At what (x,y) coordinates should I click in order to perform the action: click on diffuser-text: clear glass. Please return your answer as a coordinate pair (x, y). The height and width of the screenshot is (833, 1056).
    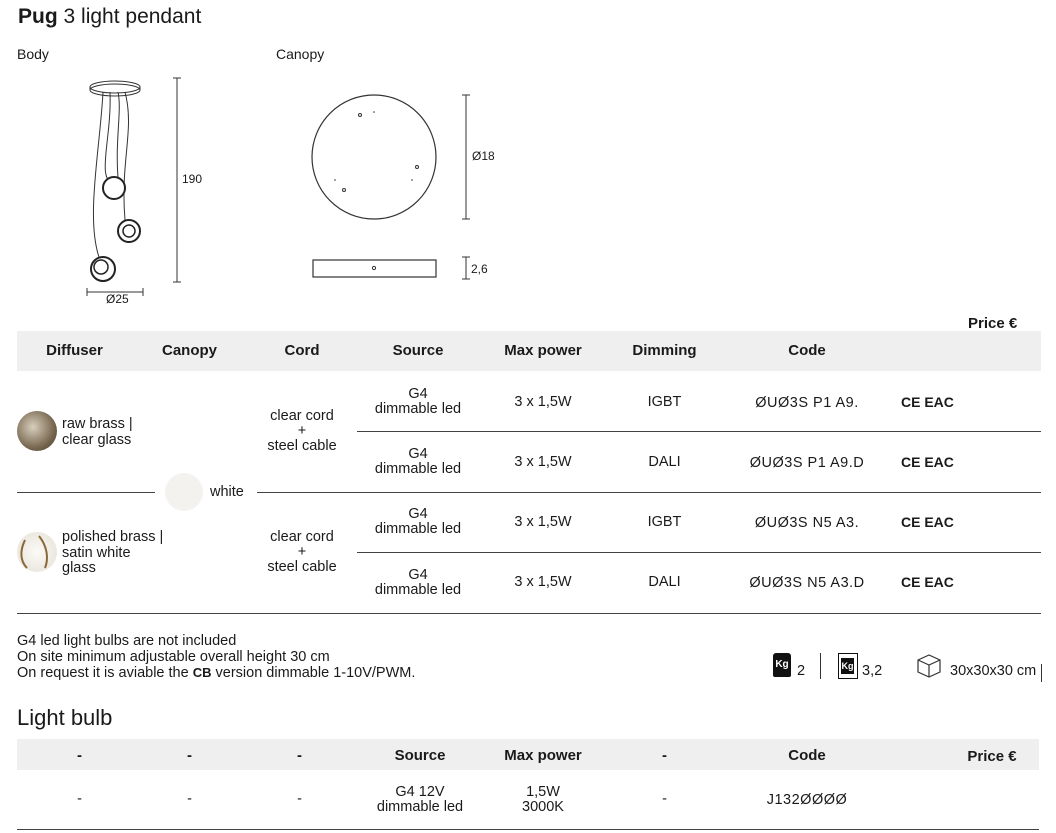
    Looking at the image, I should click on (97, 439).